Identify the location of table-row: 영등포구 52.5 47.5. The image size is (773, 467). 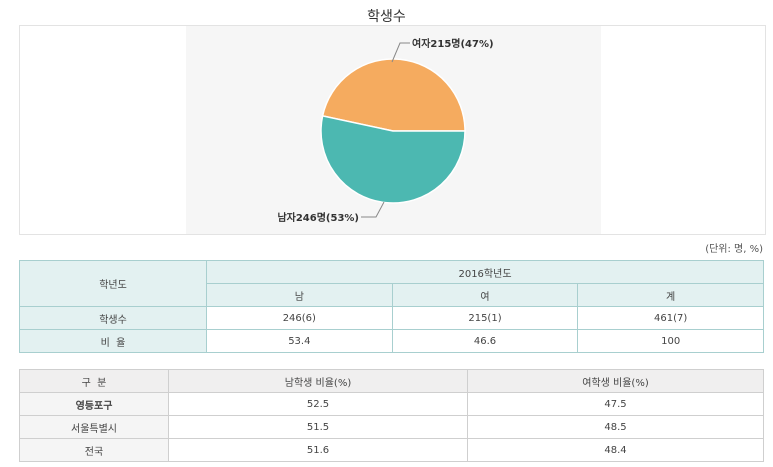
(391, 404).